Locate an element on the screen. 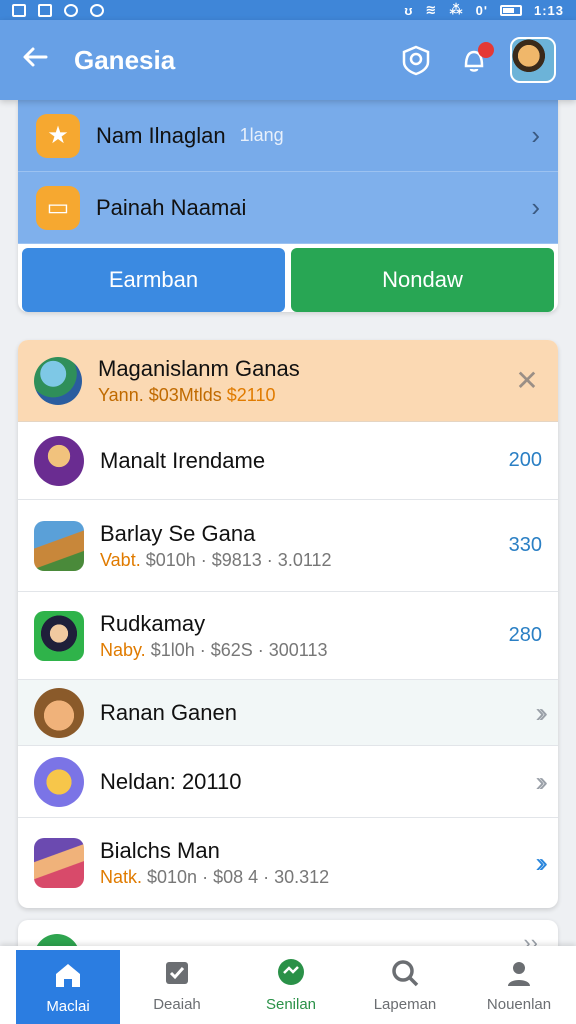 This screenshot has width=576, height=1024. list-item: Neldan: 20110 ›› is located at coordinates (288, 782).